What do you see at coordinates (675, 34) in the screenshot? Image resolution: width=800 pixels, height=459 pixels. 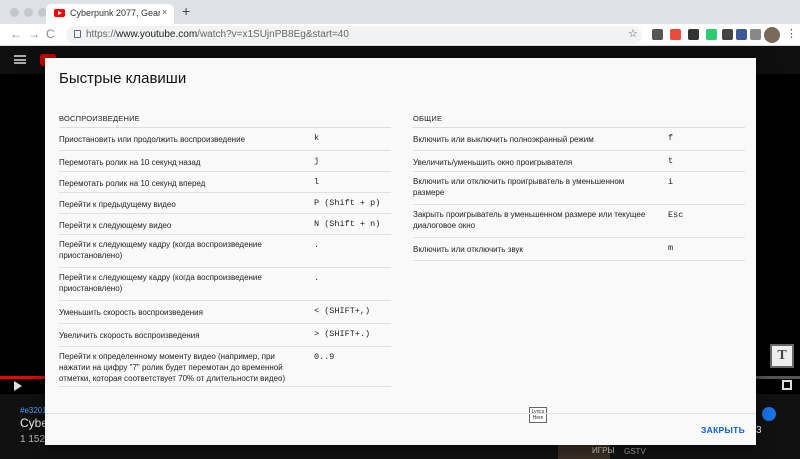 I see `extension-red-icon` at bounding box center [675, 34].